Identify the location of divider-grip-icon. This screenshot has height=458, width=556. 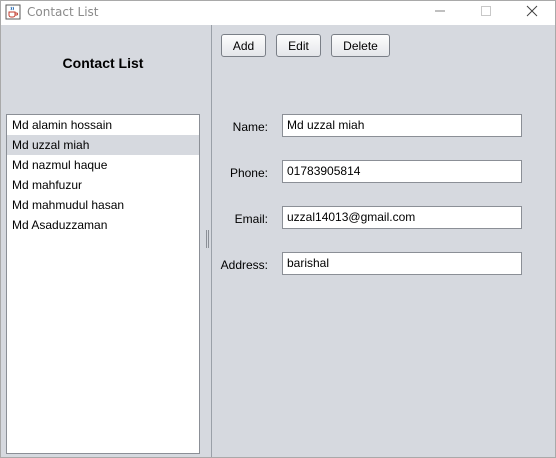
(207, 239).